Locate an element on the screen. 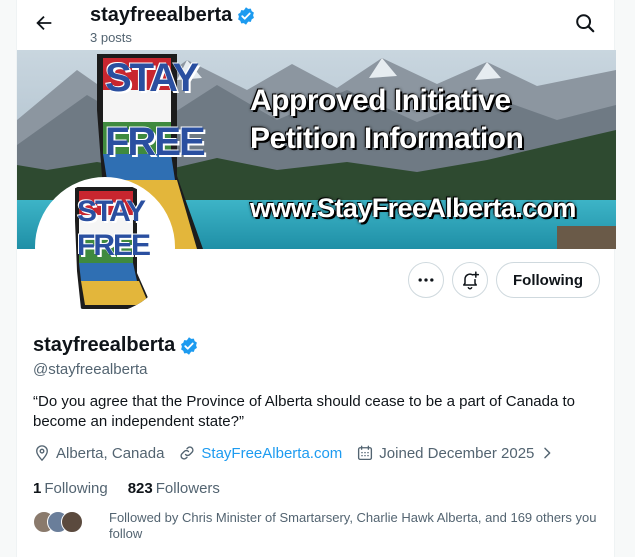  following-label: Following is located at coordinates (76, 488).